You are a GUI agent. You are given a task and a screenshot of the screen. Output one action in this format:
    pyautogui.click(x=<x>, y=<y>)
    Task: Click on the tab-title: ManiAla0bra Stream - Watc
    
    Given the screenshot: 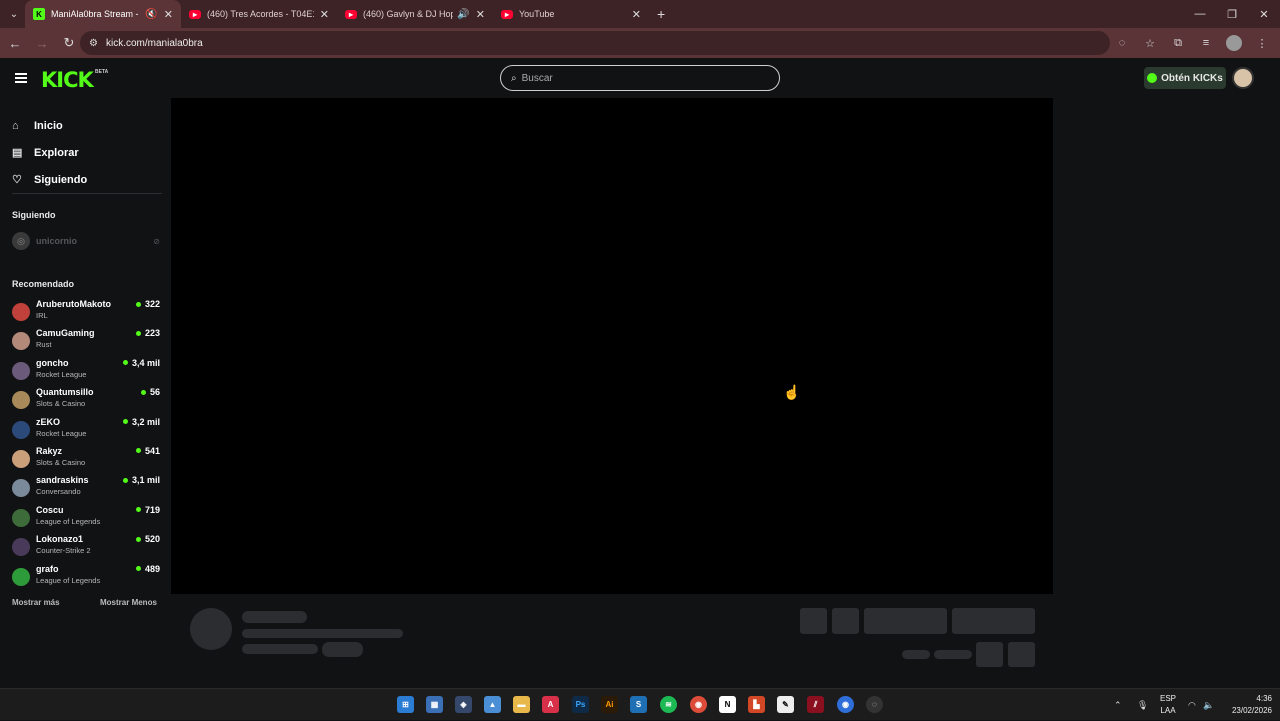 What is the action you would take?
    pyautogui.click(x=96, y=14)
    